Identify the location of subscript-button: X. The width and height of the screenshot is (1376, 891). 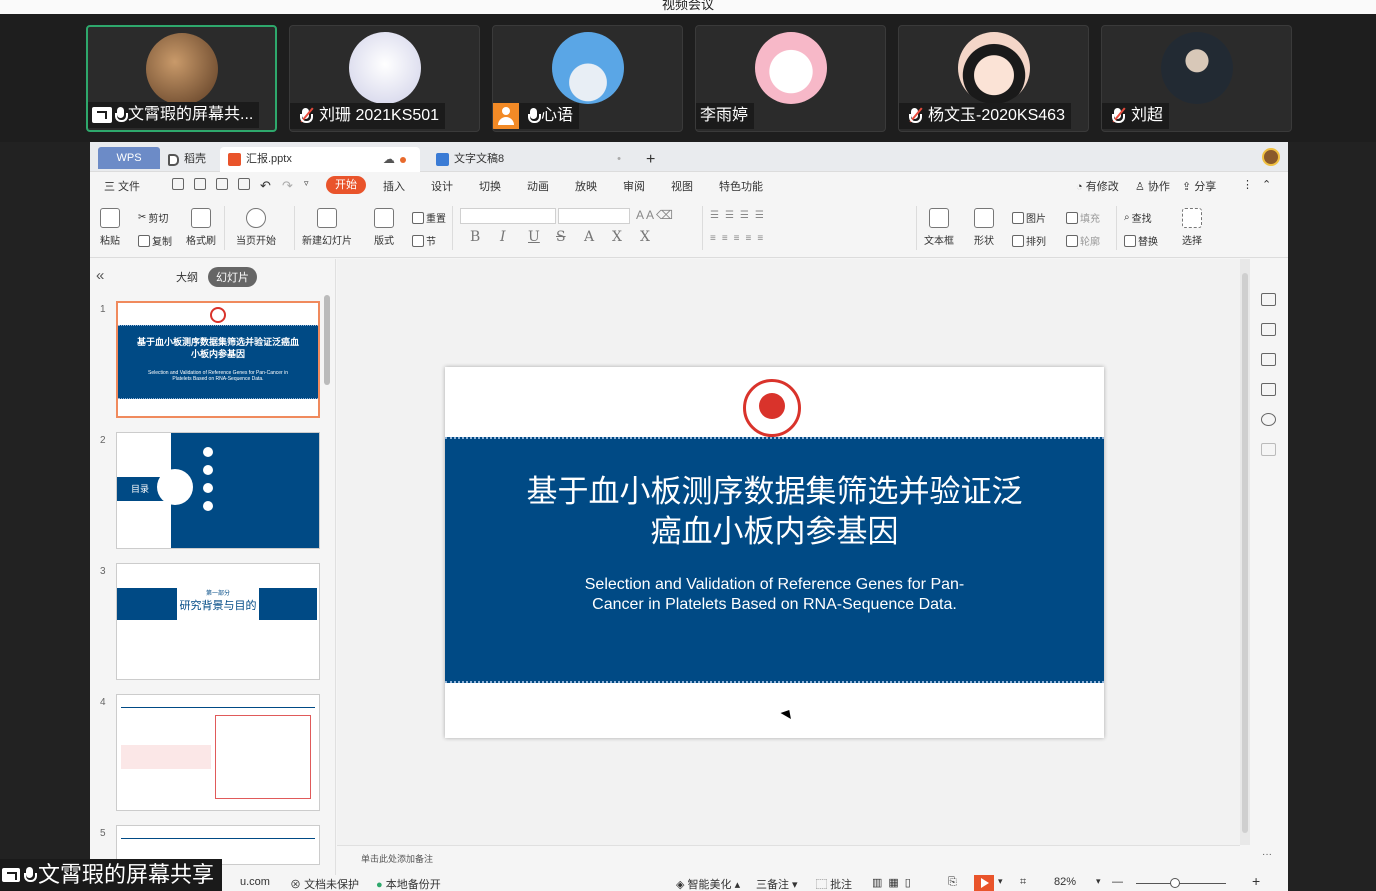
(645, 237).